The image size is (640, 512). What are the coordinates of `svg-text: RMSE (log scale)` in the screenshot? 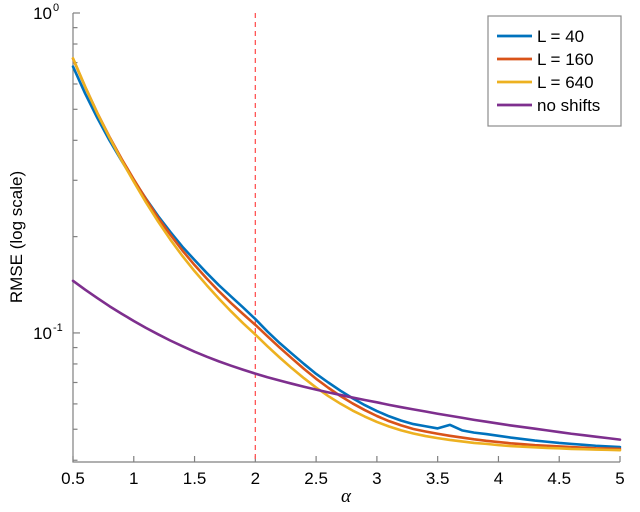 It's located at (16, 237).